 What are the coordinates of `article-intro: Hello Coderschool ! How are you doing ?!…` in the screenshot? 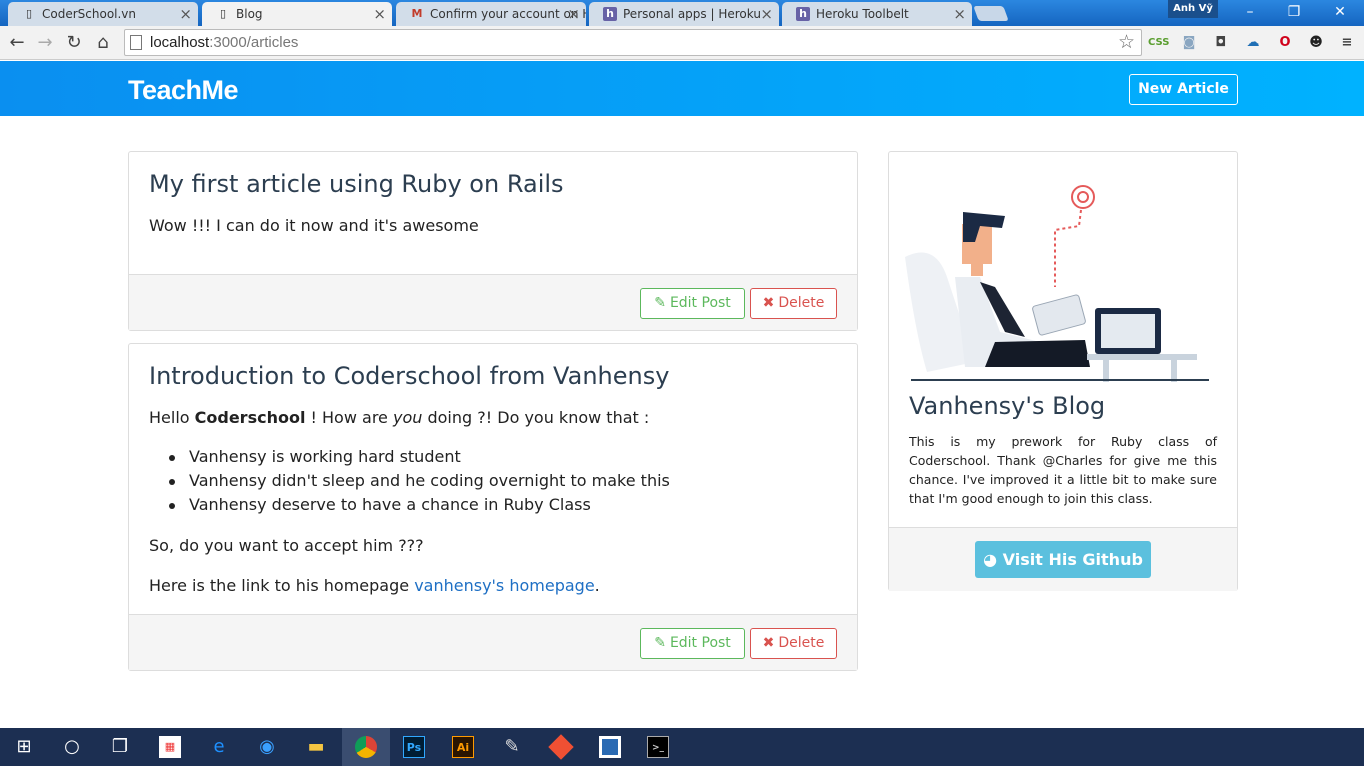 It's located at (399, 417).